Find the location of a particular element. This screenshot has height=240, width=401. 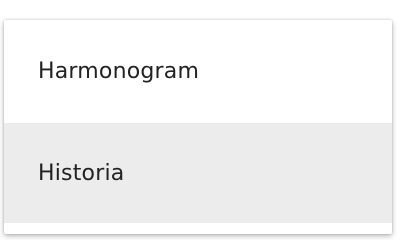

menu-item-label: Historia is located at coordinates (81, 173).